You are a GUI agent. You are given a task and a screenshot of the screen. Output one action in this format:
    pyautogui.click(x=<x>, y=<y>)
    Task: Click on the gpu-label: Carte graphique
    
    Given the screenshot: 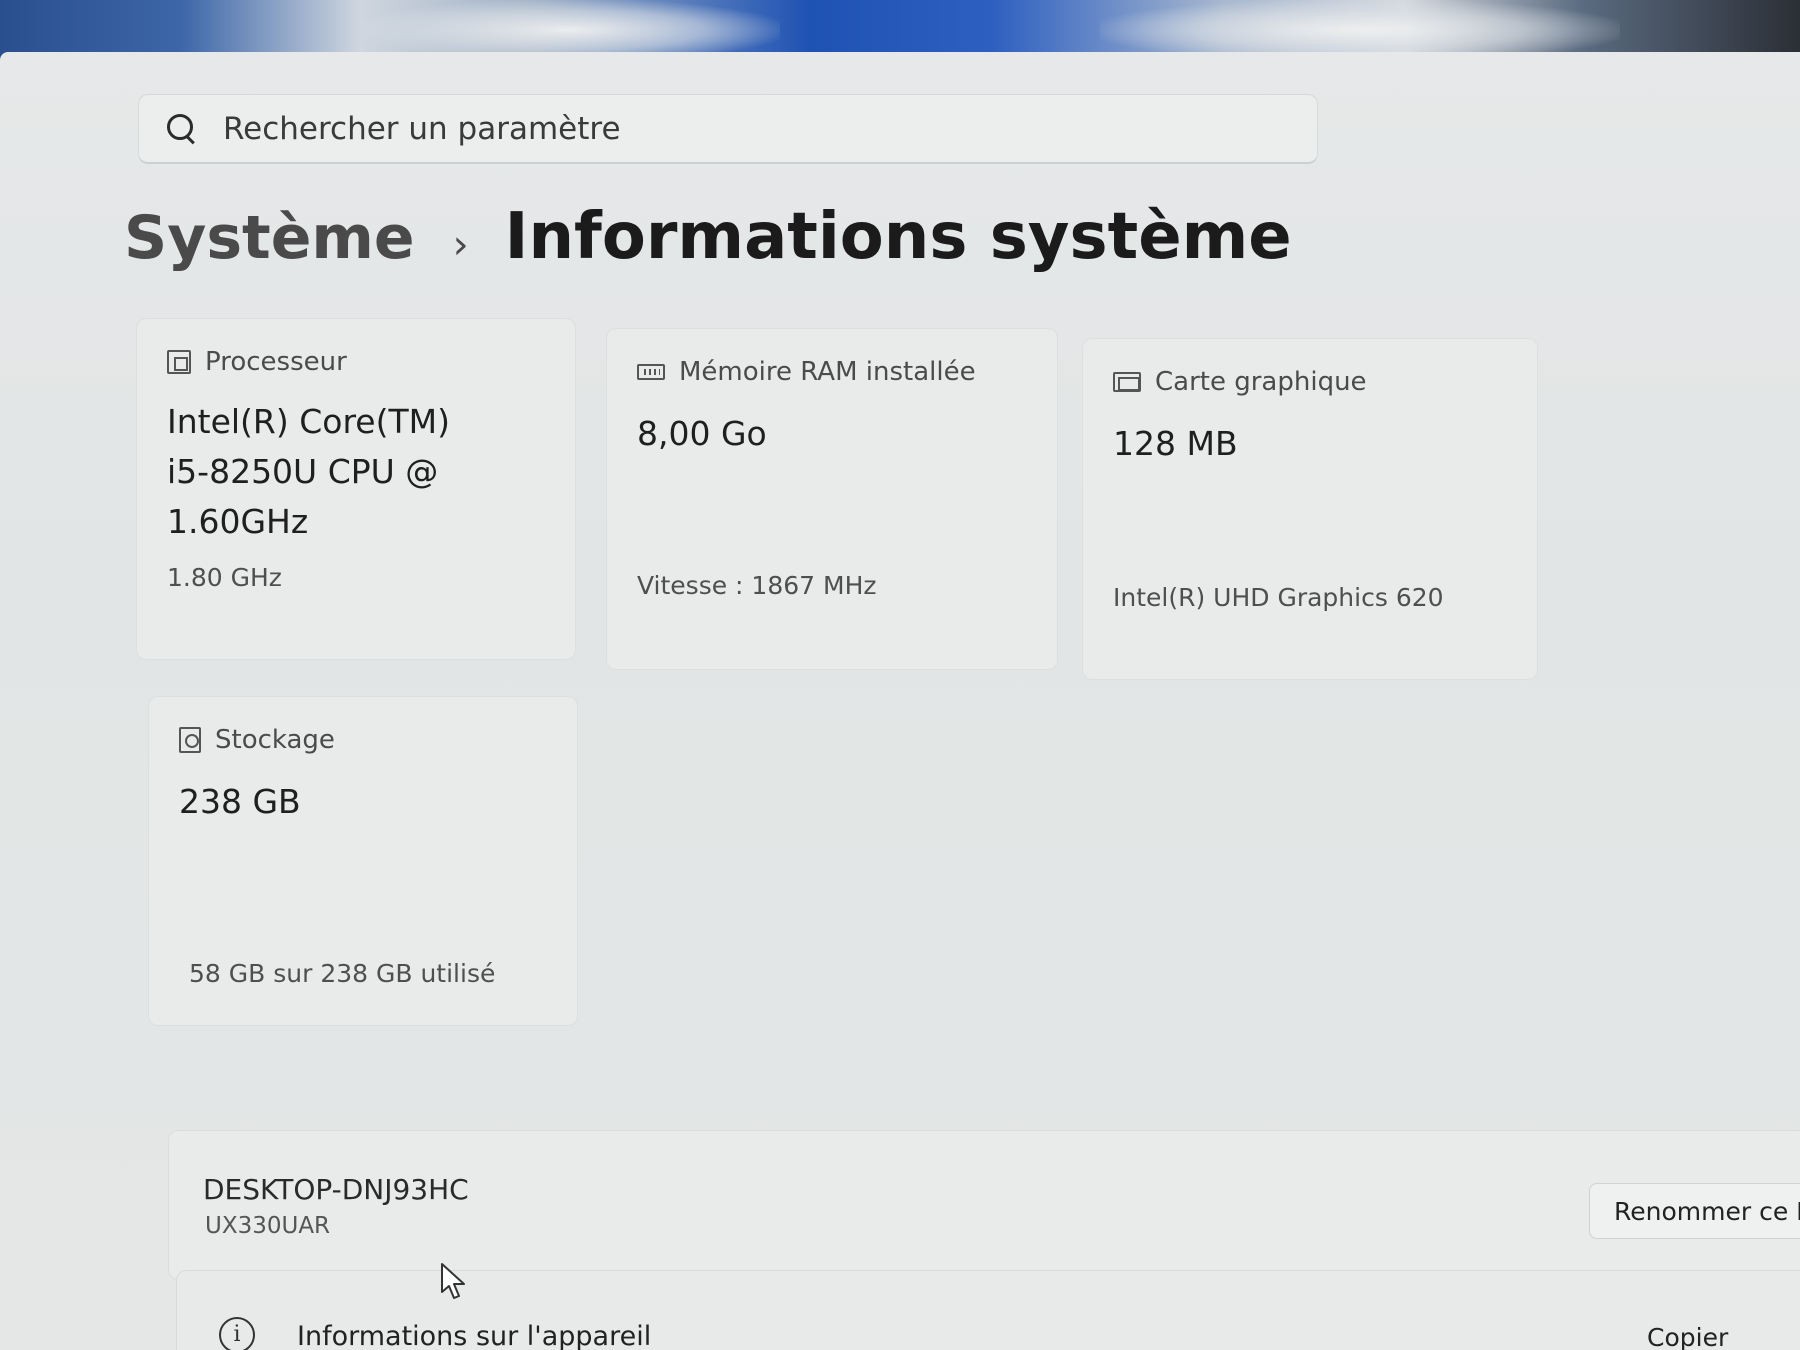 What is the action you would take?
    pyautogui.click(x=1261, y=382)
    